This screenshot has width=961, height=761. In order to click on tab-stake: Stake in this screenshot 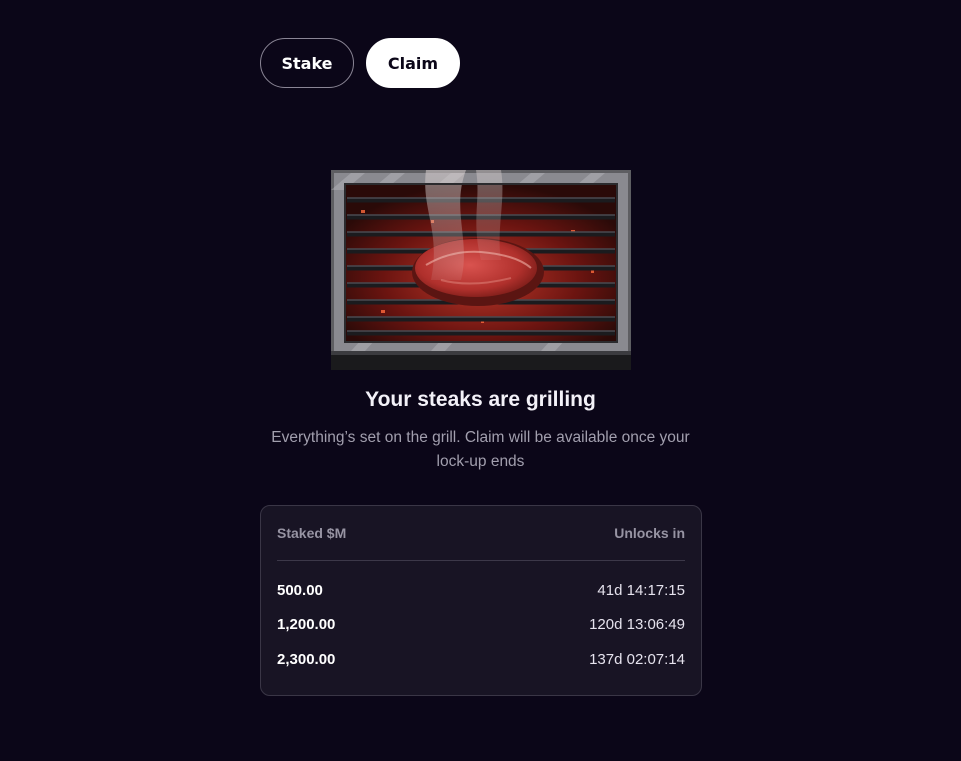, I will do `click(307, 63)`.